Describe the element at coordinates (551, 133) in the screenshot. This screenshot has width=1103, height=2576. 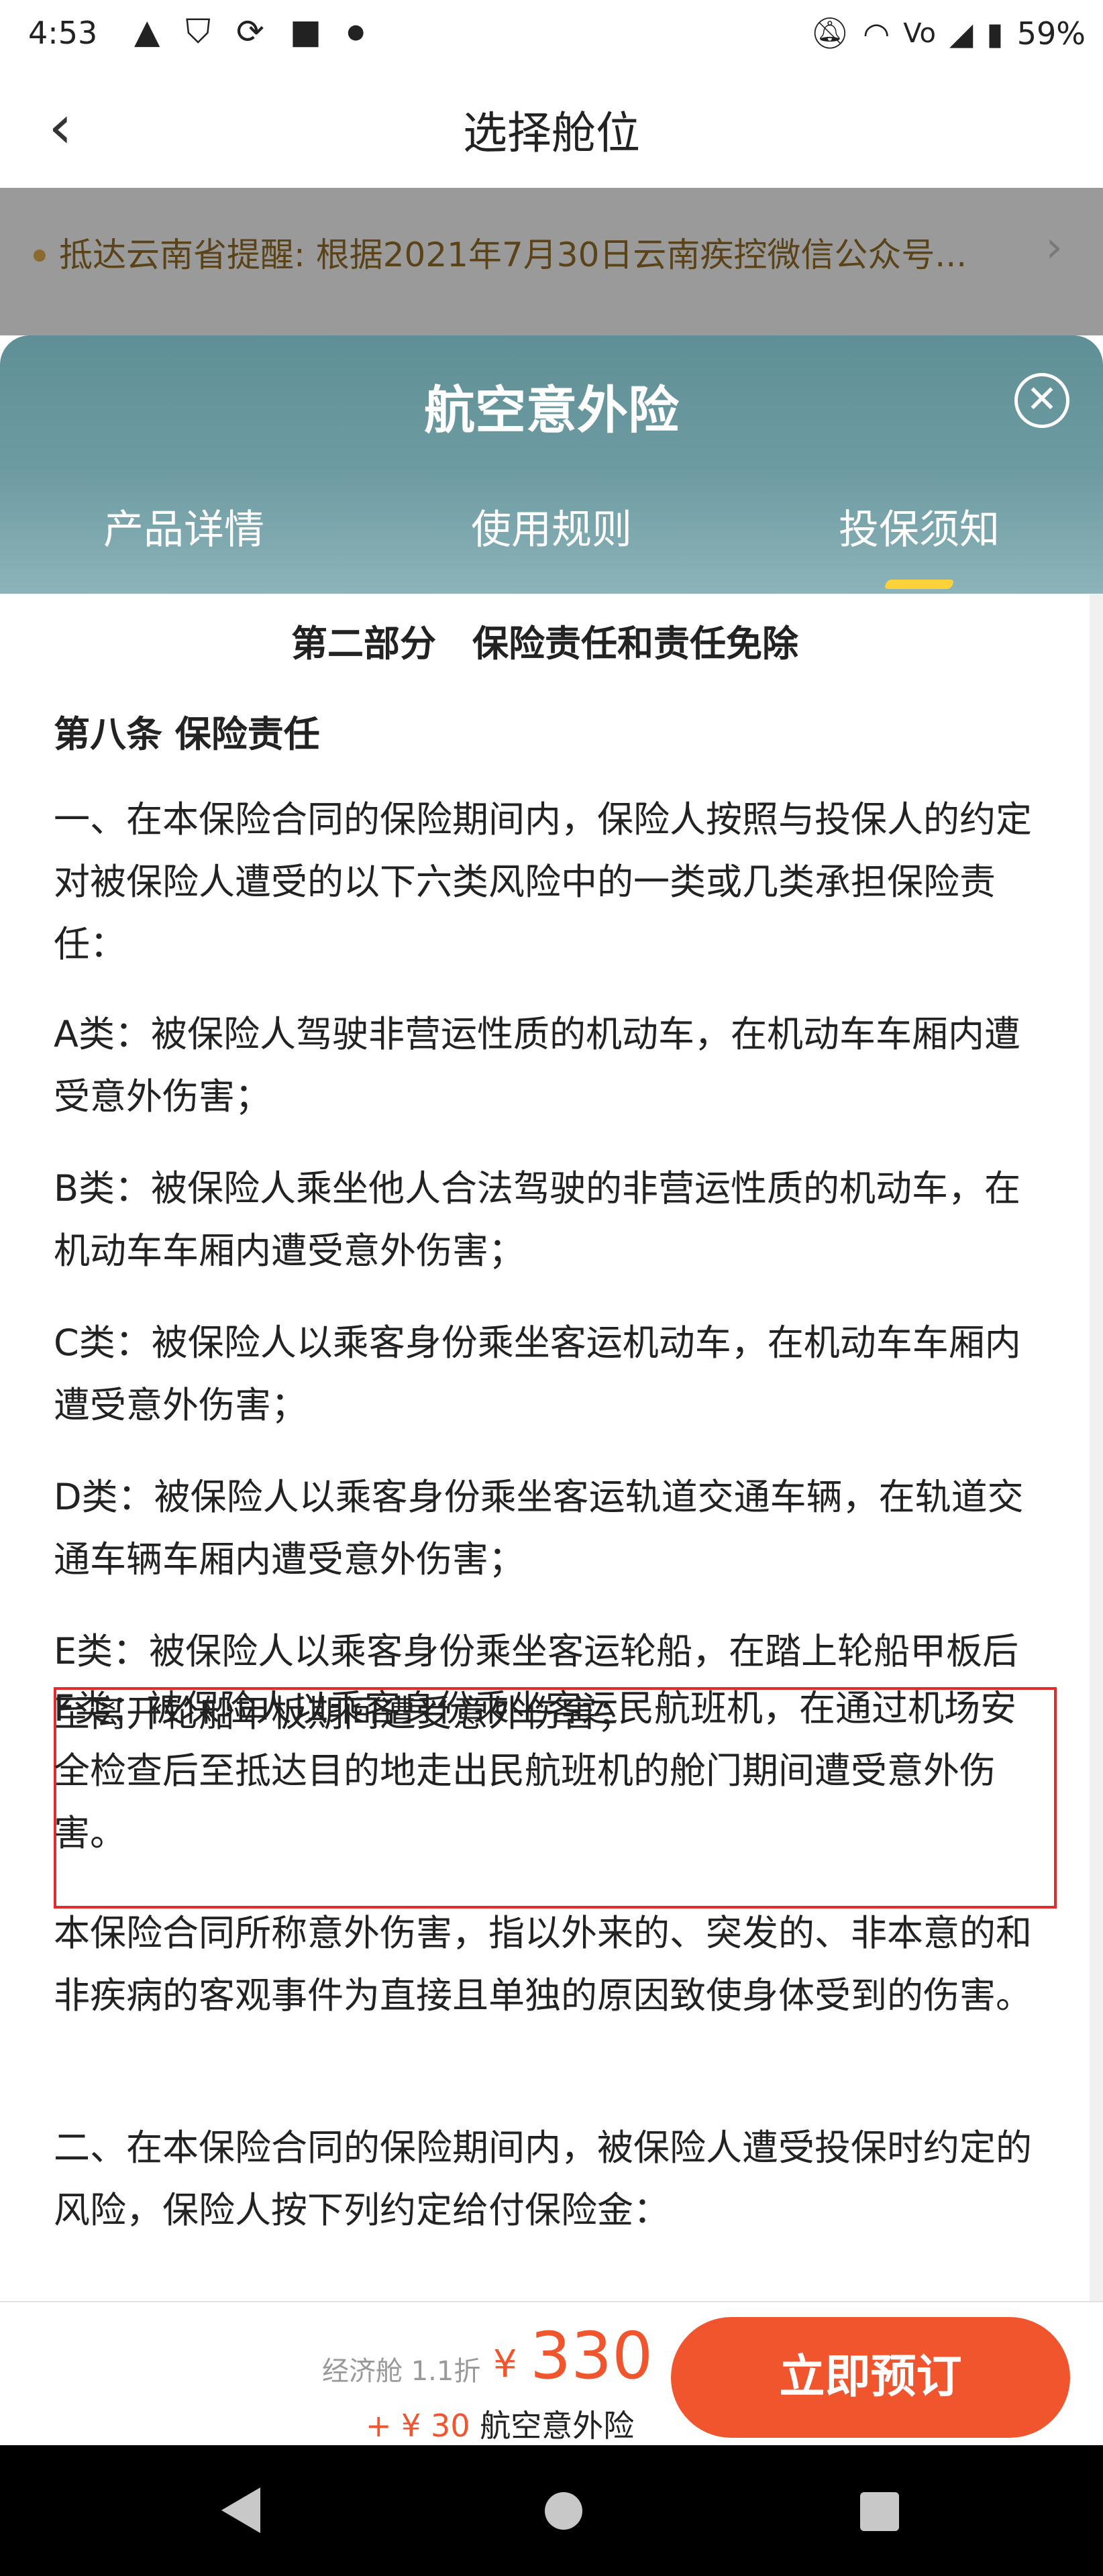
I see `page-title: 选择舱位` at that location.